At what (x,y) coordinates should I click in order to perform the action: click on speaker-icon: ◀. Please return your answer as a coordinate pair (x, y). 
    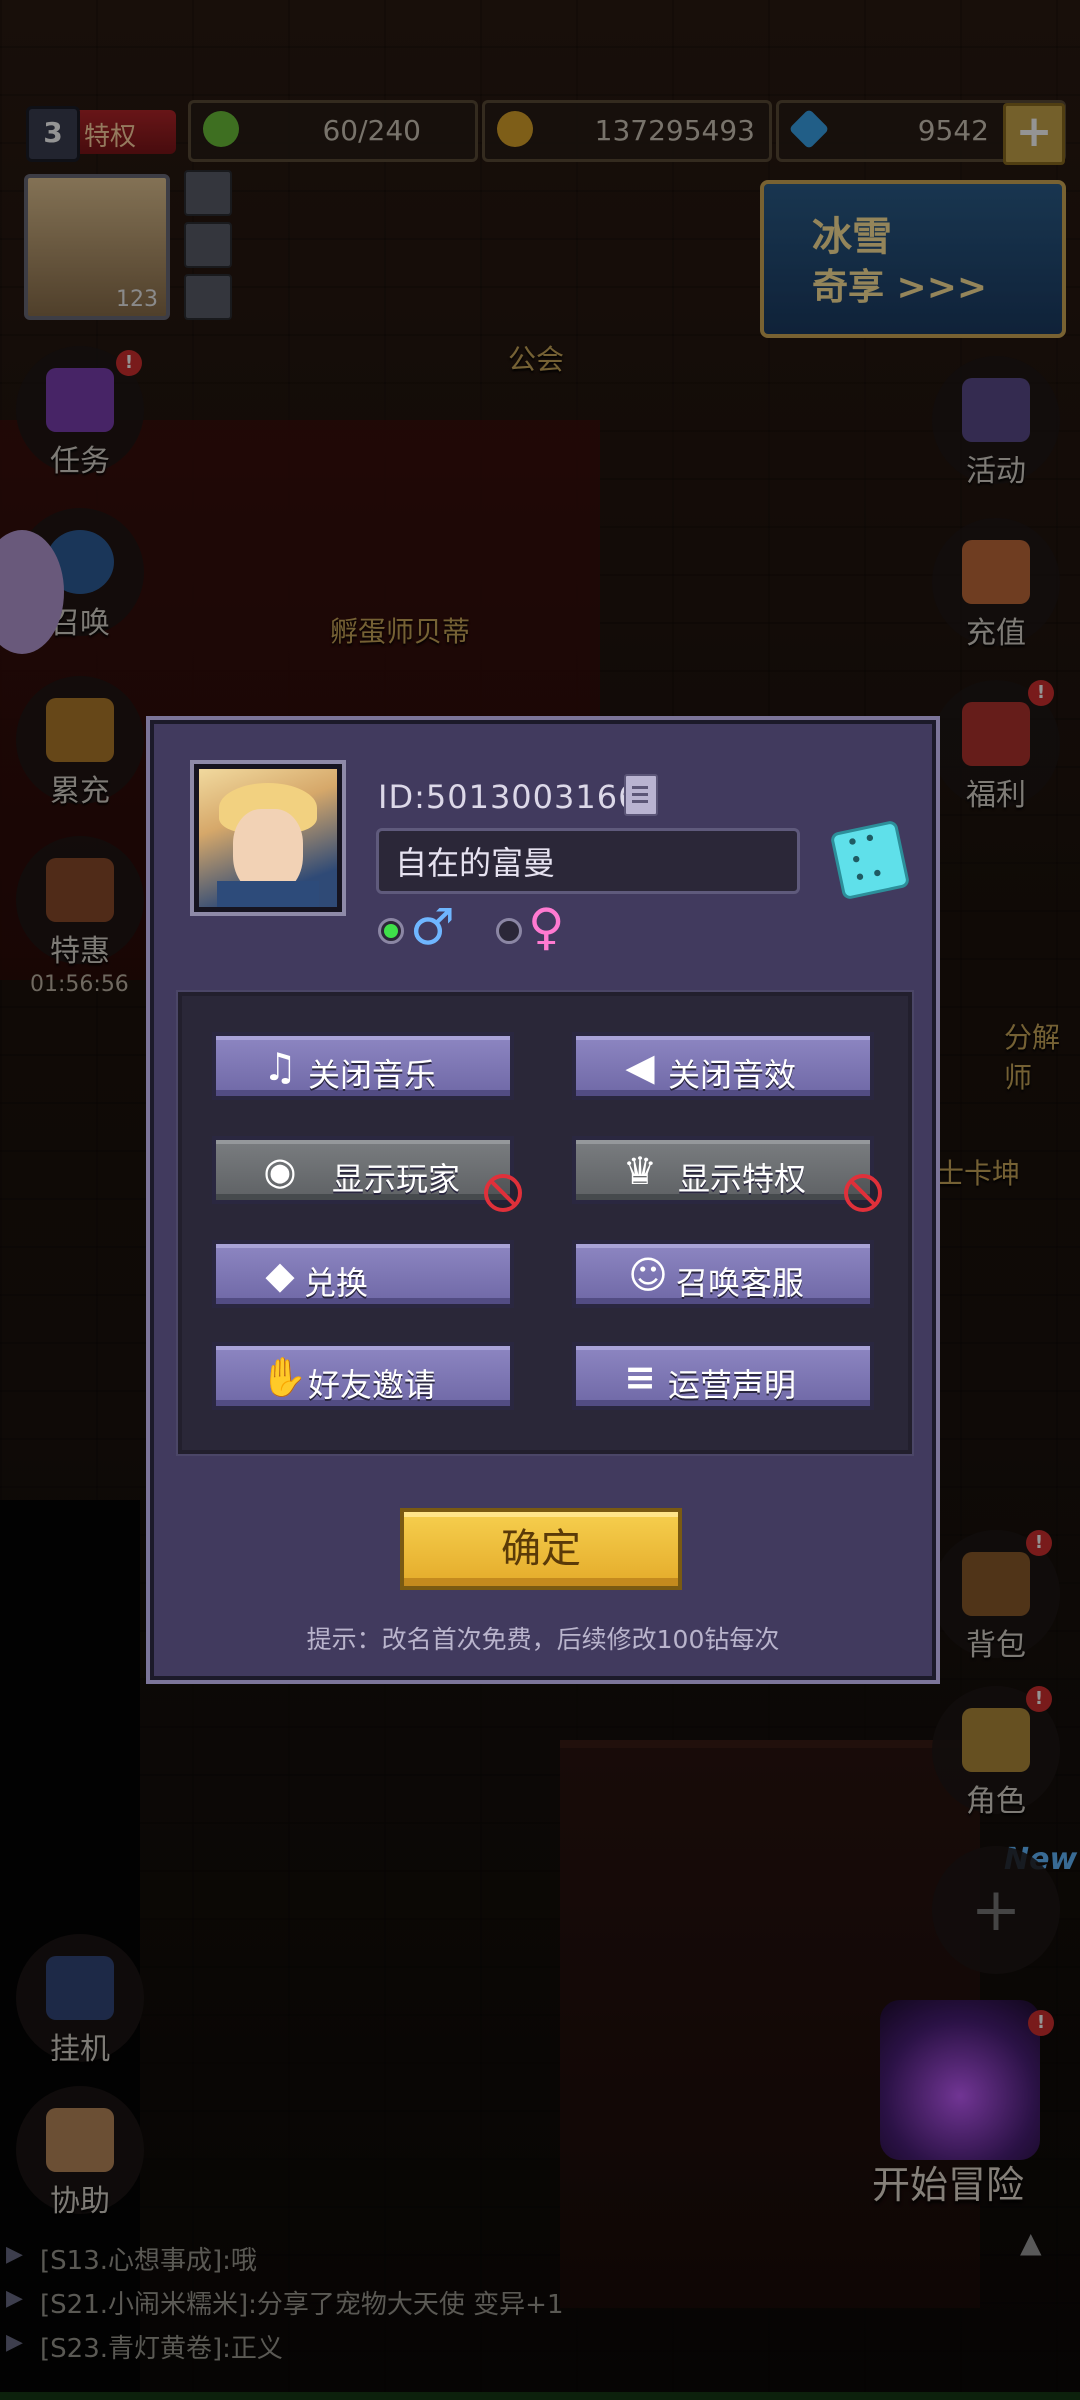
    Looking at the image, I should click on (640, 1067).